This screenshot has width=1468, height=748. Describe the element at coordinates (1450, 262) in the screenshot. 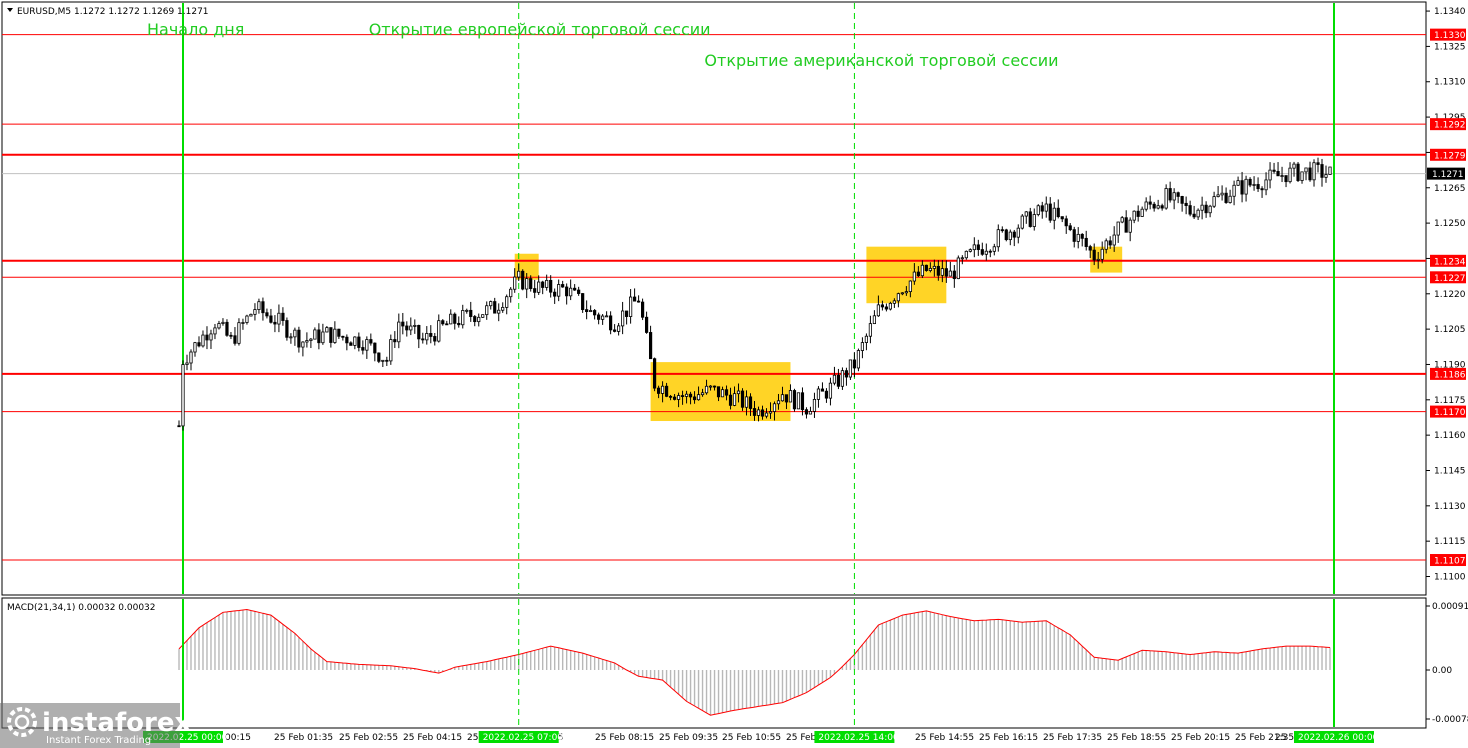

I see `level-label: 1.1234` at that location.